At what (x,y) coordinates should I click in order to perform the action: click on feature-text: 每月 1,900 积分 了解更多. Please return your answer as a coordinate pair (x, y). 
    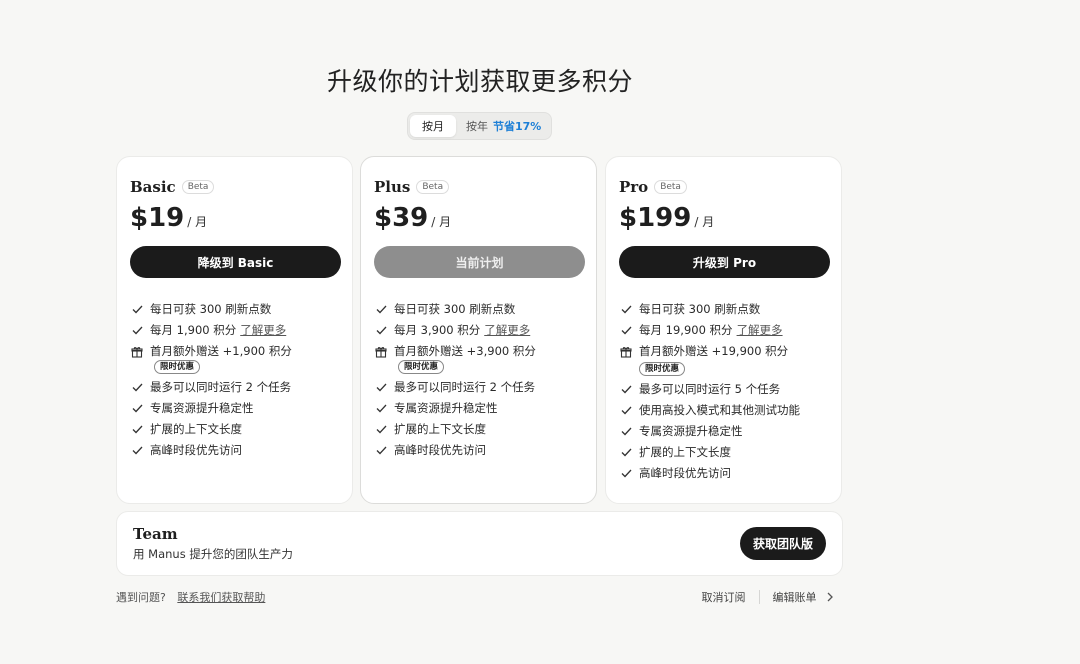
    Looking at the image, I should click on (244, 330).